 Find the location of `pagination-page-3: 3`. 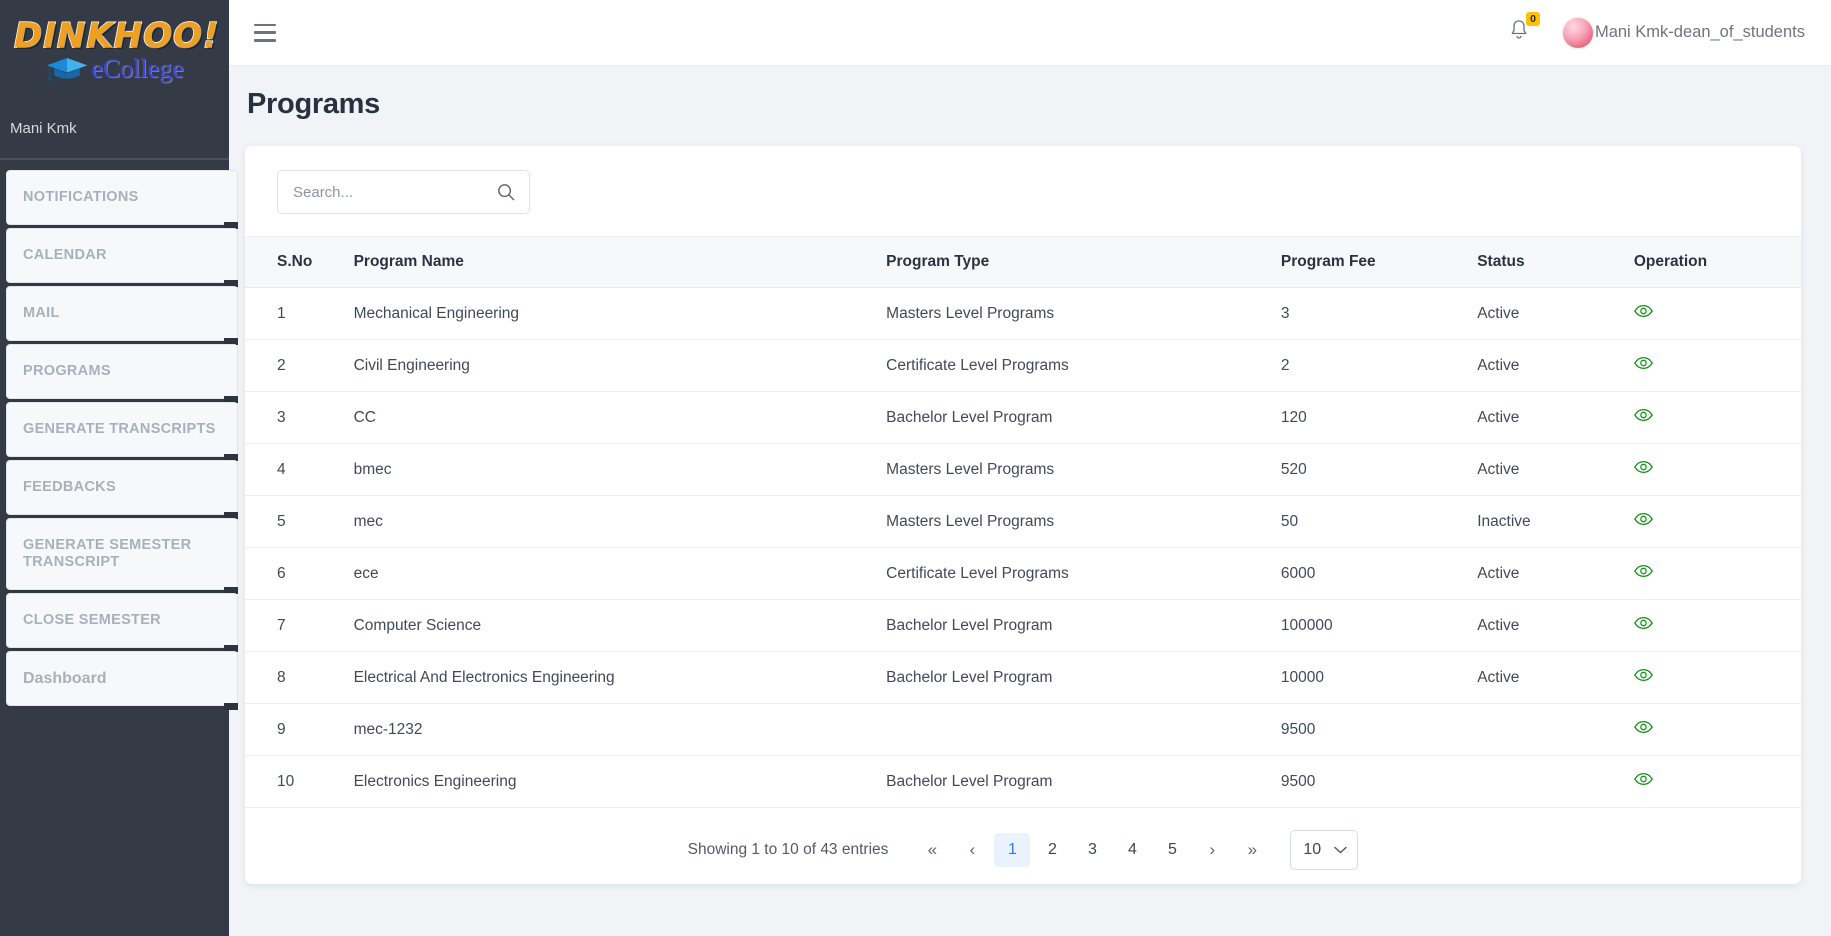

pagination-page-3: 3 is located at coordinates (1092, 850).